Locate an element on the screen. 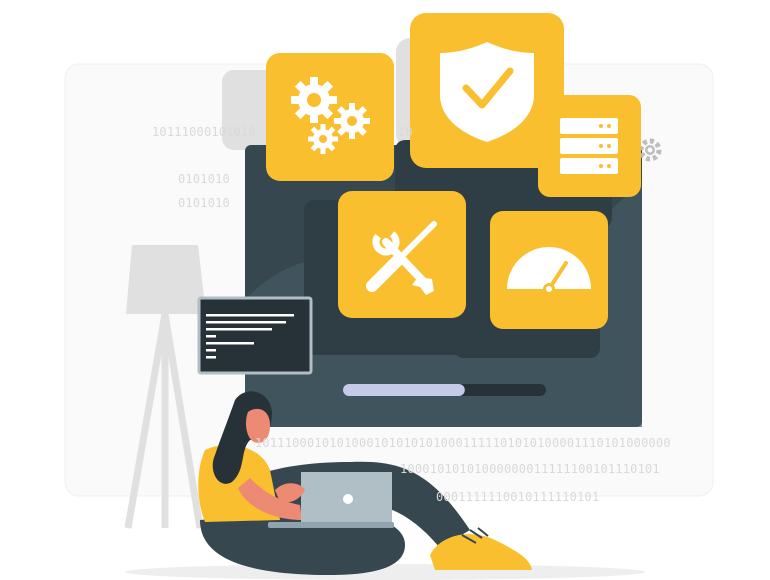 The width and height of the screenshot is (770, 580). binary-line-6: 10001010101000000011111100101110101 is located at coordinates (530, 469).